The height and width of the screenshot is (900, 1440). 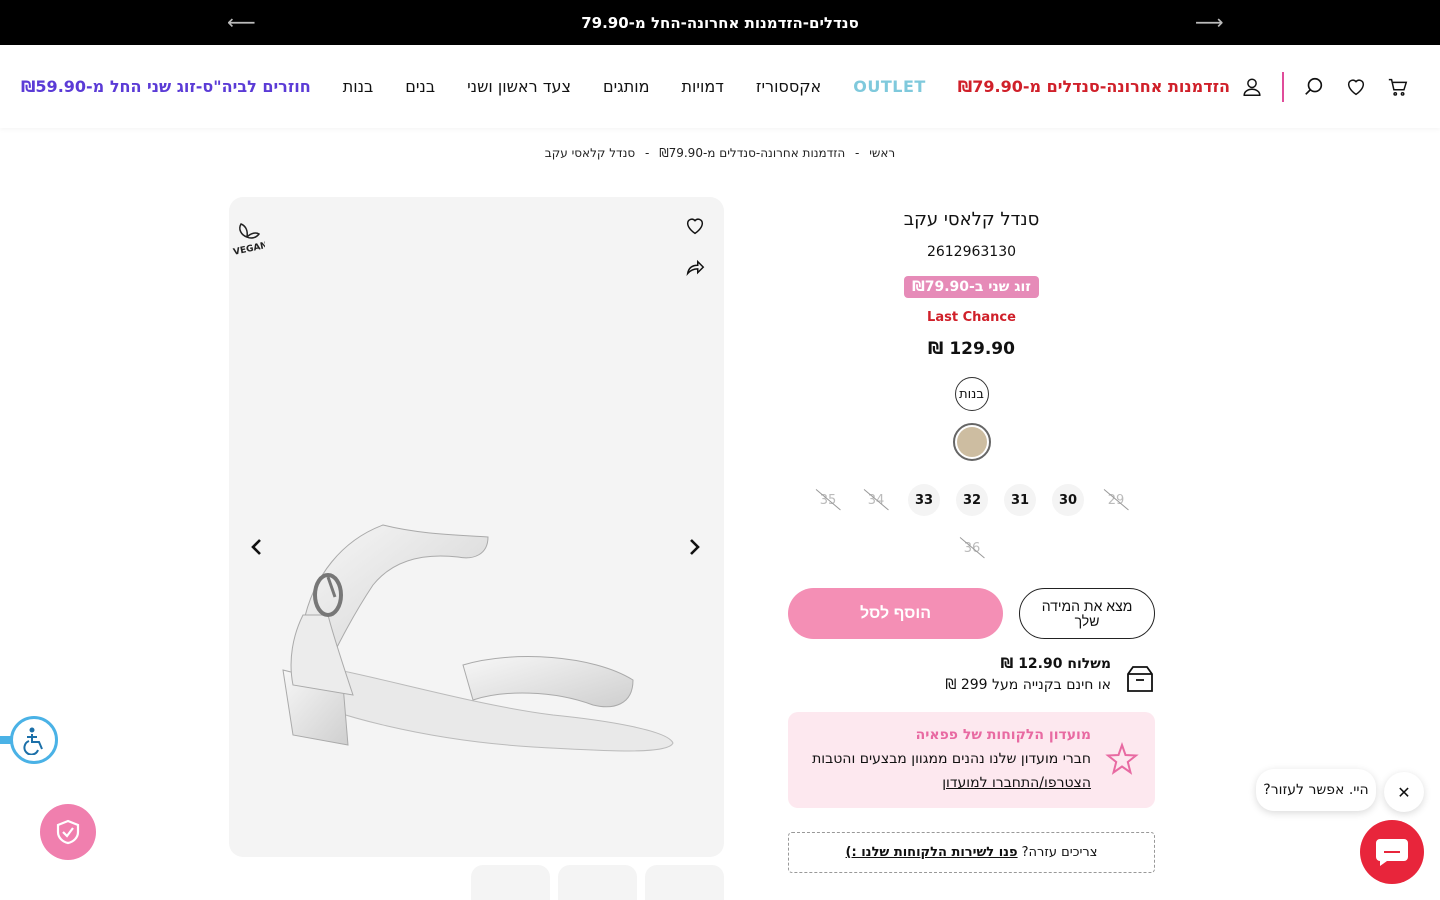 I want to click on shield-icon, so click(x=68, y=832).